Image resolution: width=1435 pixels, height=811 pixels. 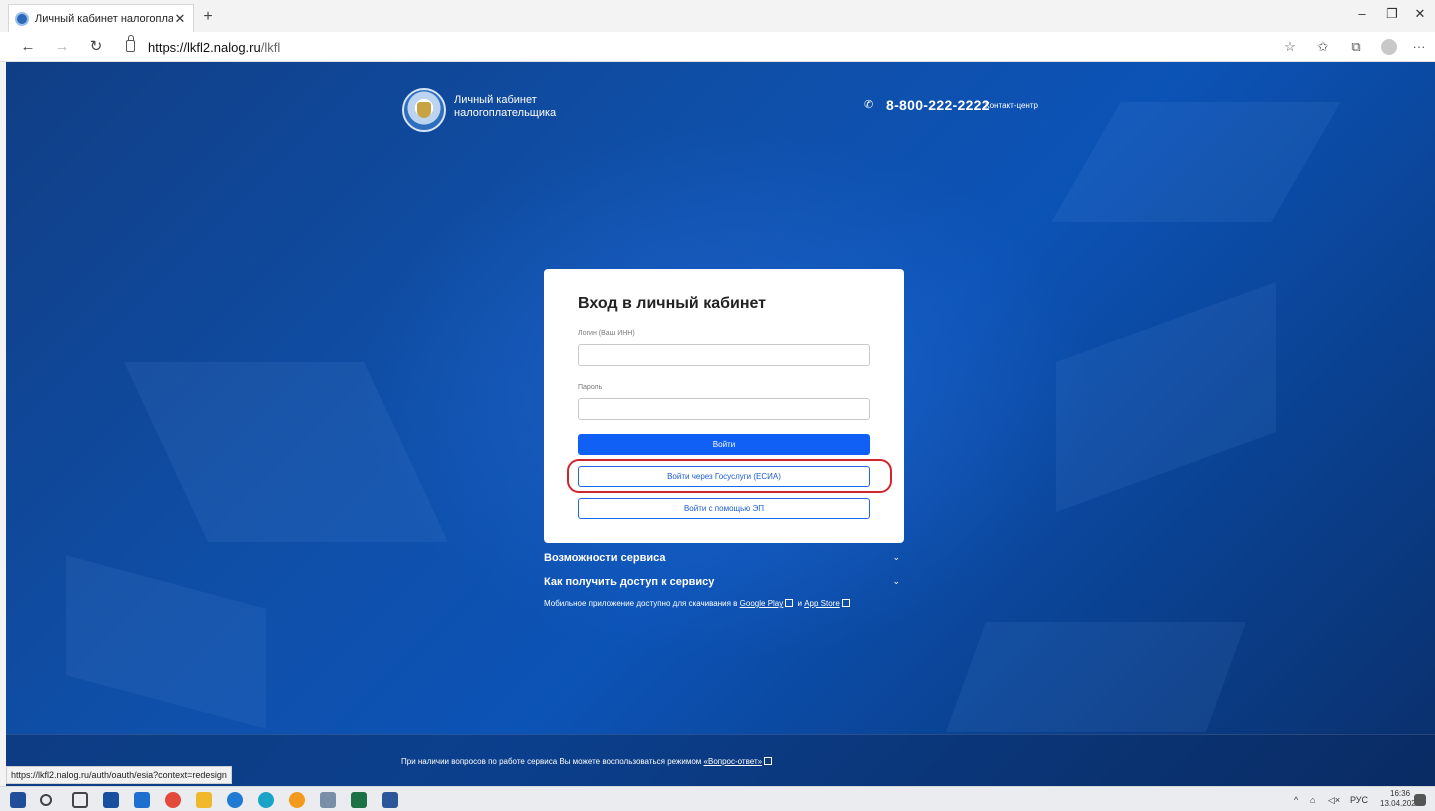 I want to click on new-tab-button: +, so click(x=208, y=18).